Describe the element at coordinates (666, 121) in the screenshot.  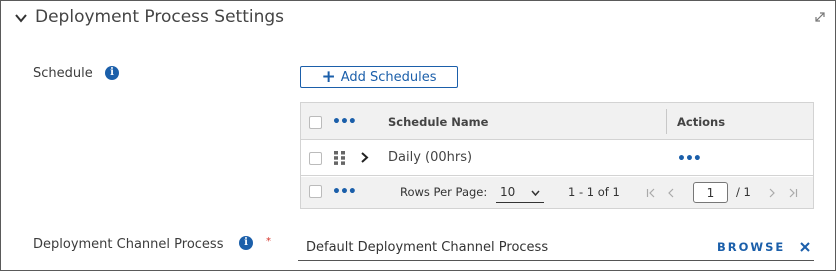
I see `column-divider` at that location.